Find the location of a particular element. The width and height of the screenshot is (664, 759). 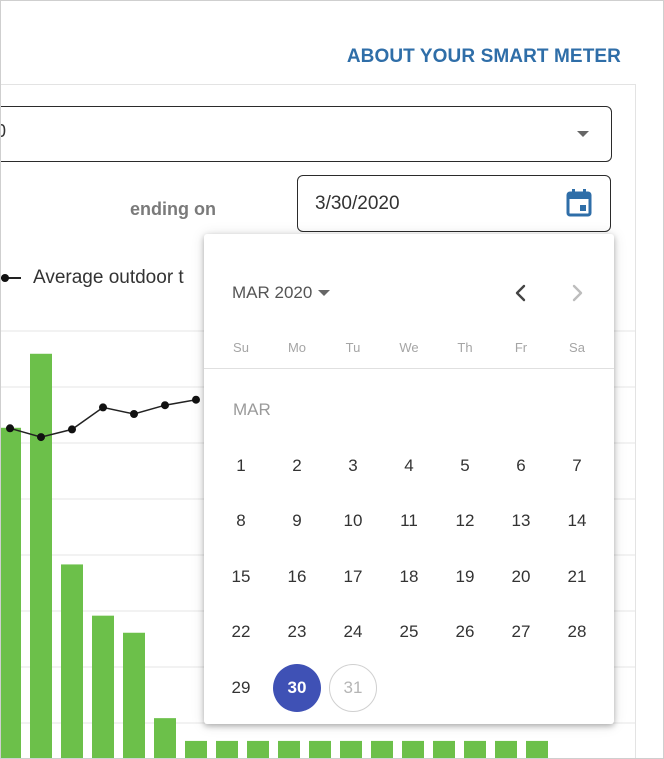

date-picker-header: MAR 2020 is located at coordinates (409, 294).